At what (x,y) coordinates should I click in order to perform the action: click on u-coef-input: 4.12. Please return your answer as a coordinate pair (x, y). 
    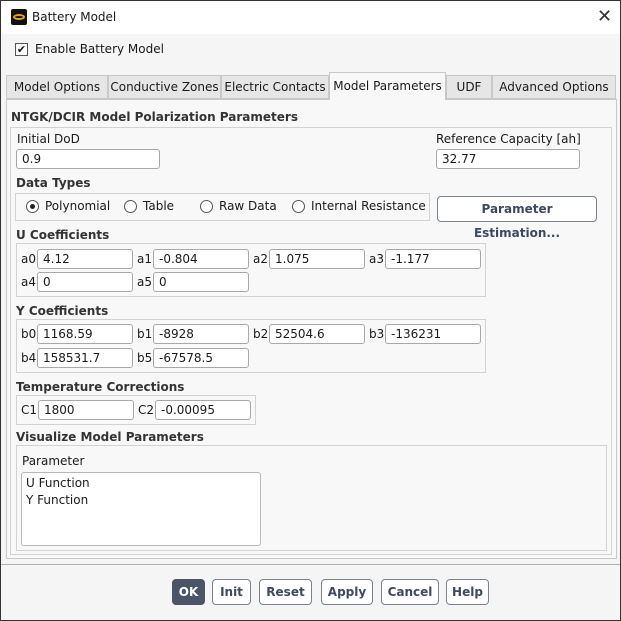
    Looking at the image, I should click on (85, 259).